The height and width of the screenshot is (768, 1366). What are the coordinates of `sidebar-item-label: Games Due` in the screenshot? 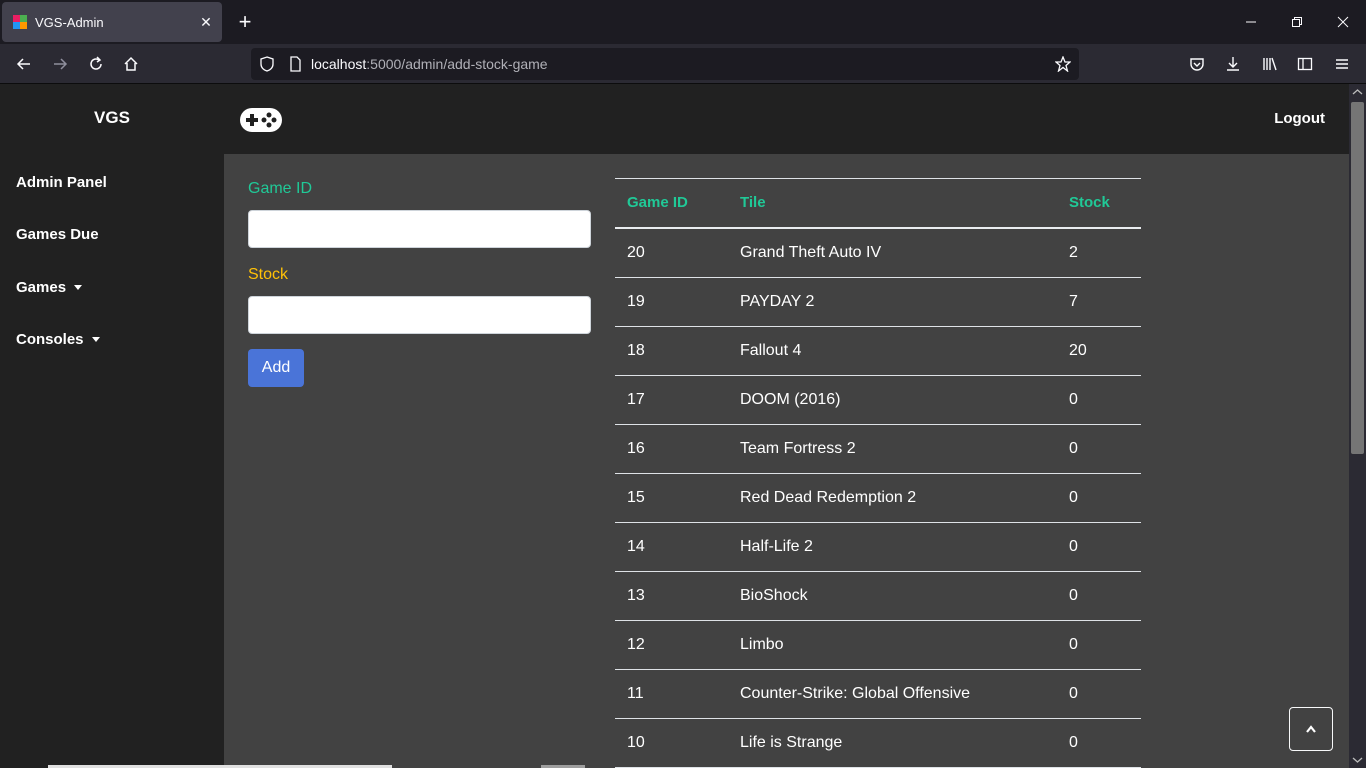 It's located at (57, 234).